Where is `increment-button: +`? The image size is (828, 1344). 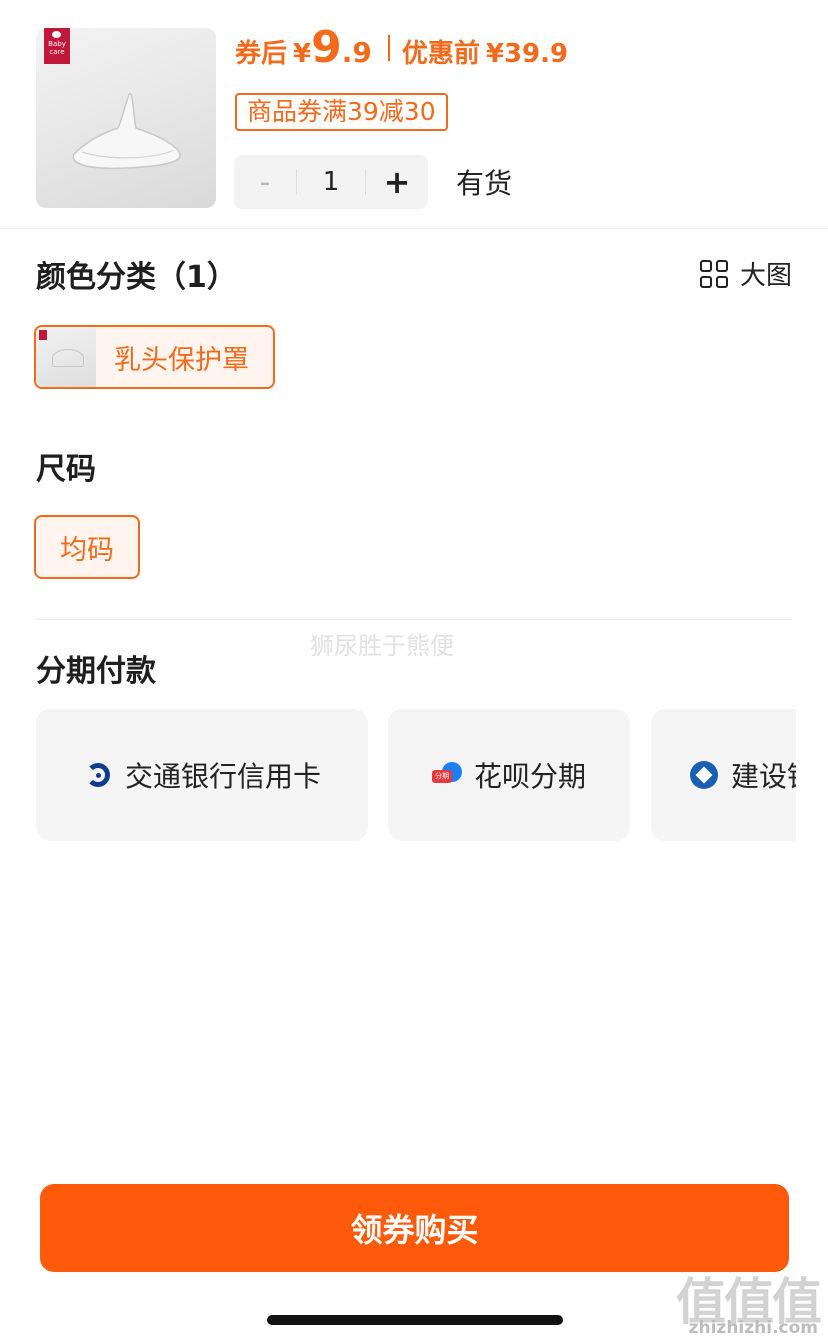 increment-button: + is located at coordinates (397, 182).